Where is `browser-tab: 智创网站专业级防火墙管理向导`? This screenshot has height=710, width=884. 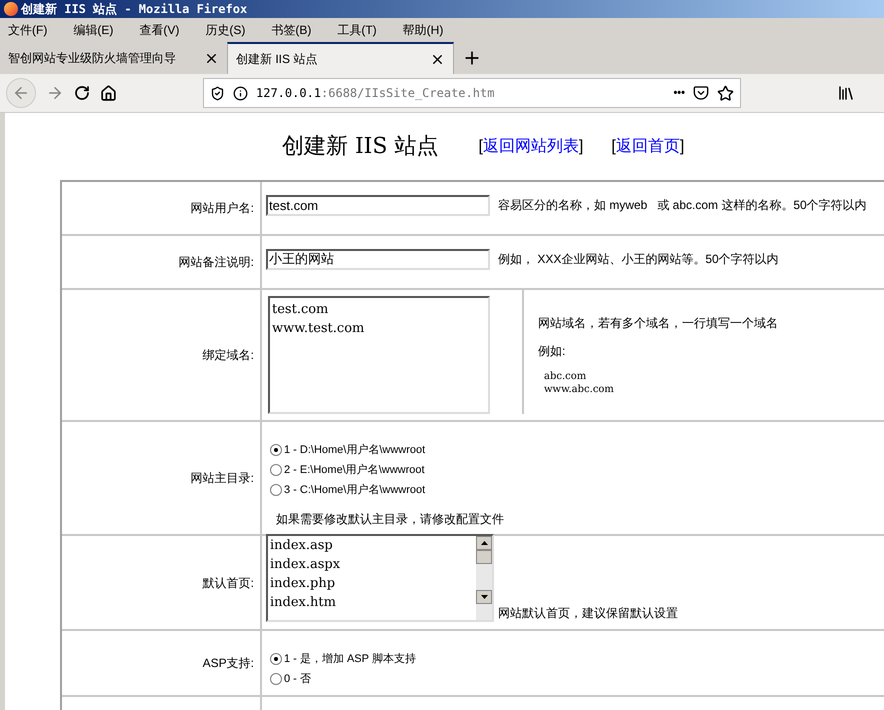 browser-tab: 智创网站专业级防火墙管理向导 is located at coordinates (113, 58).